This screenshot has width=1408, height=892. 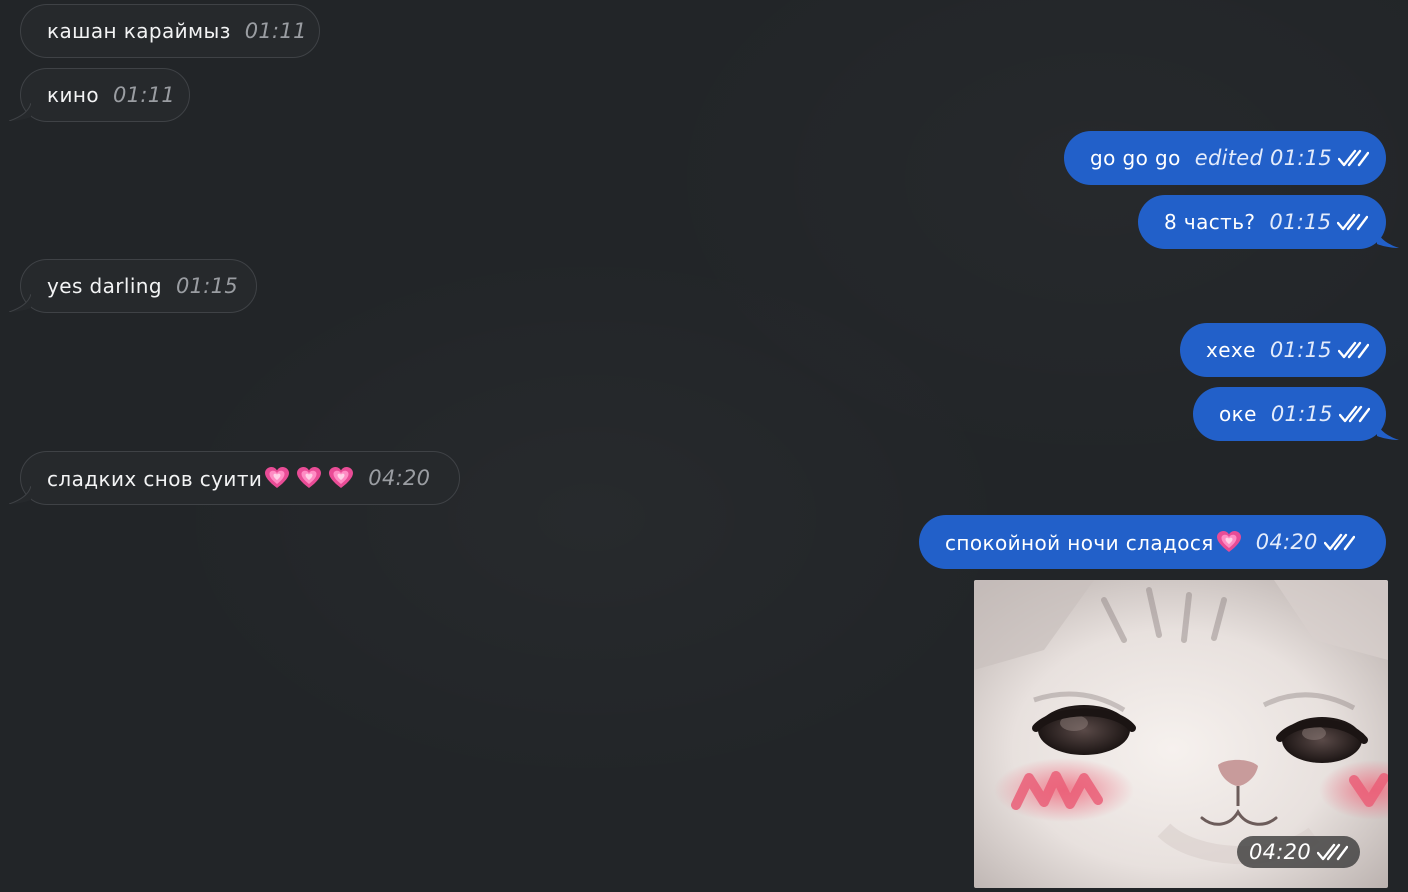 What do you see at coordinates (1238, 414) in the screenshot?
I see `message-text: оке` at bounding box center [1238, 414].